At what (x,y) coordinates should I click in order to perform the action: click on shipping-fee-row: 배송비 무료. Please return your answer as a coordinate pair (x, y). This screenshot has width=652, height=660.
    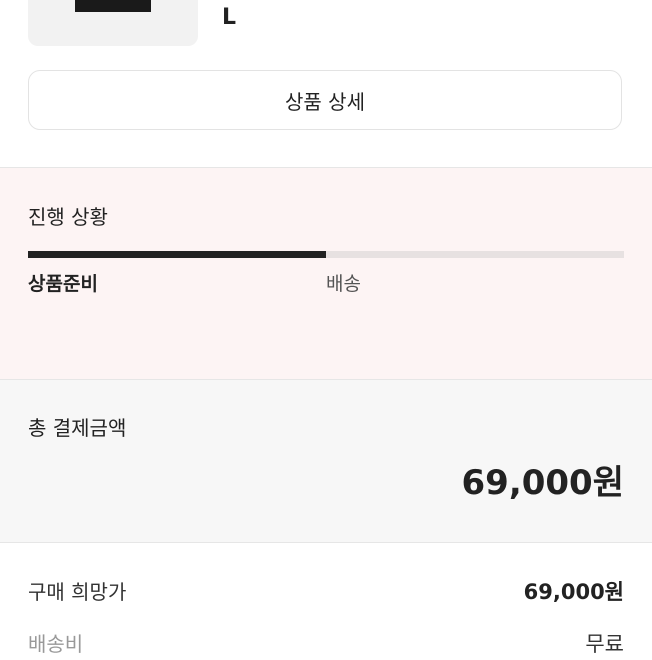
    Looking at the image, I should click on (326, 645).